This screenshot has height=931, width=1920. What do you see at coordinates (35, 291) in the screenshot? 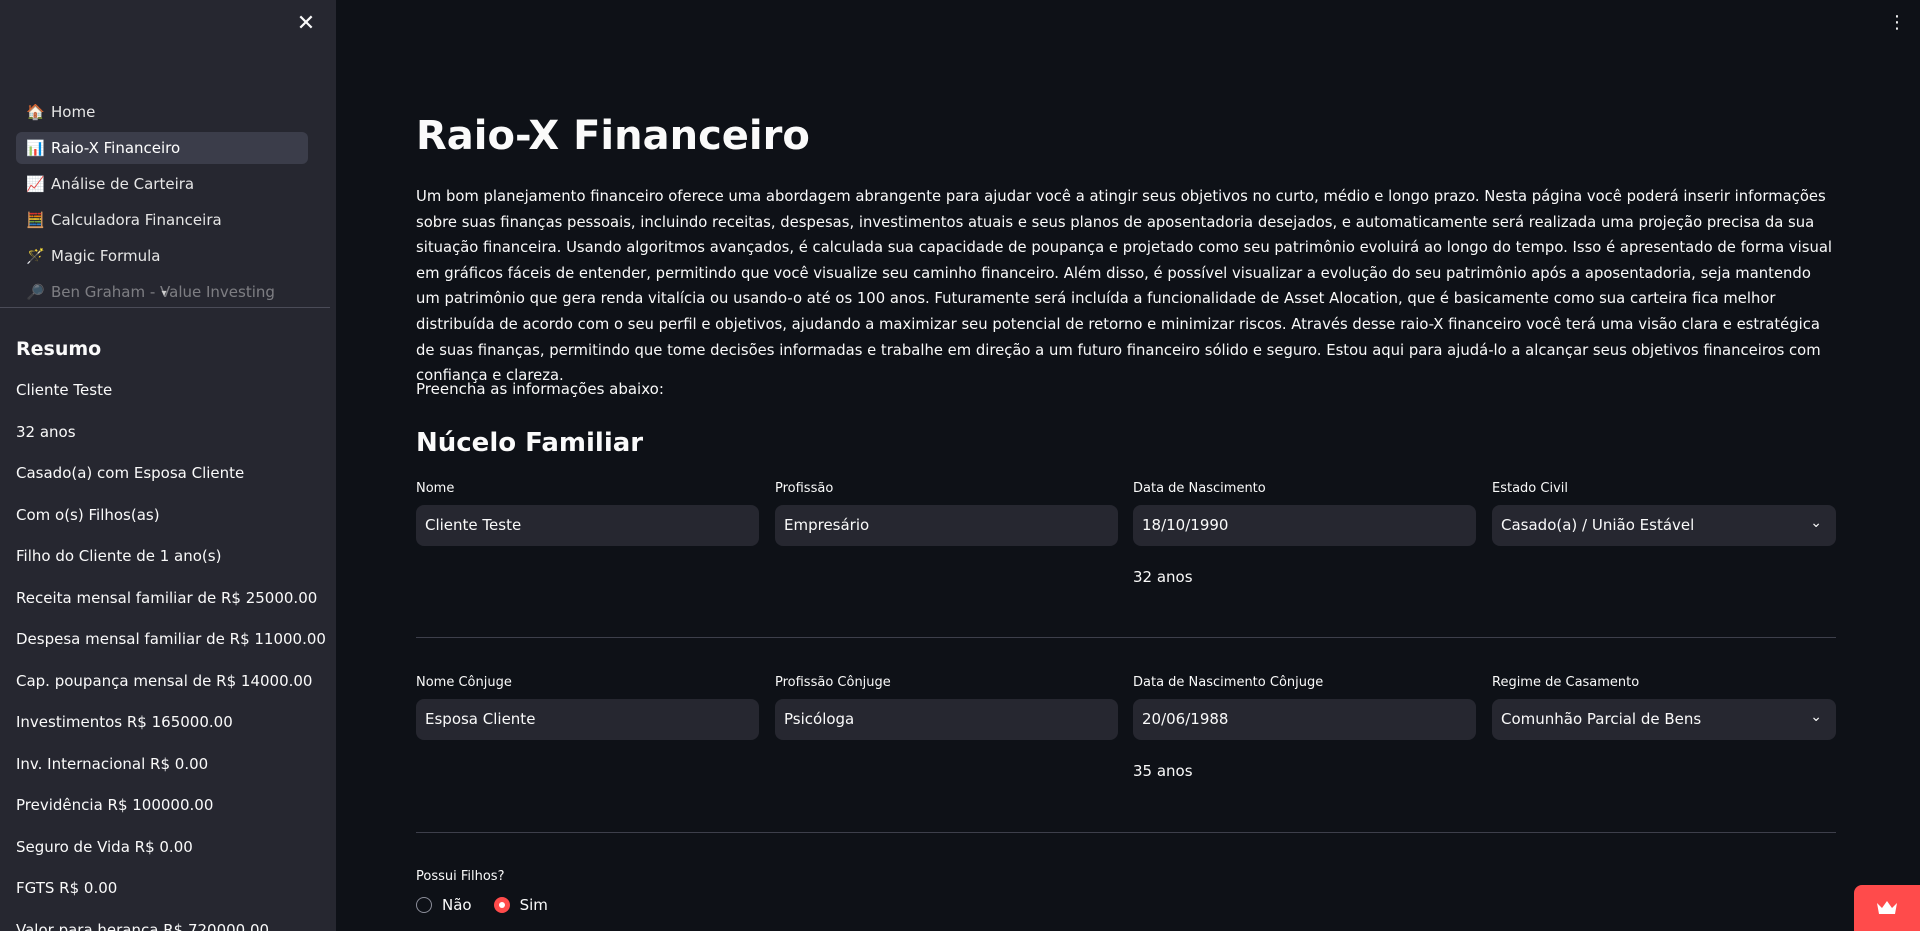
I see `magnifier-icon: 🔎` at bounding box center [35, 291].